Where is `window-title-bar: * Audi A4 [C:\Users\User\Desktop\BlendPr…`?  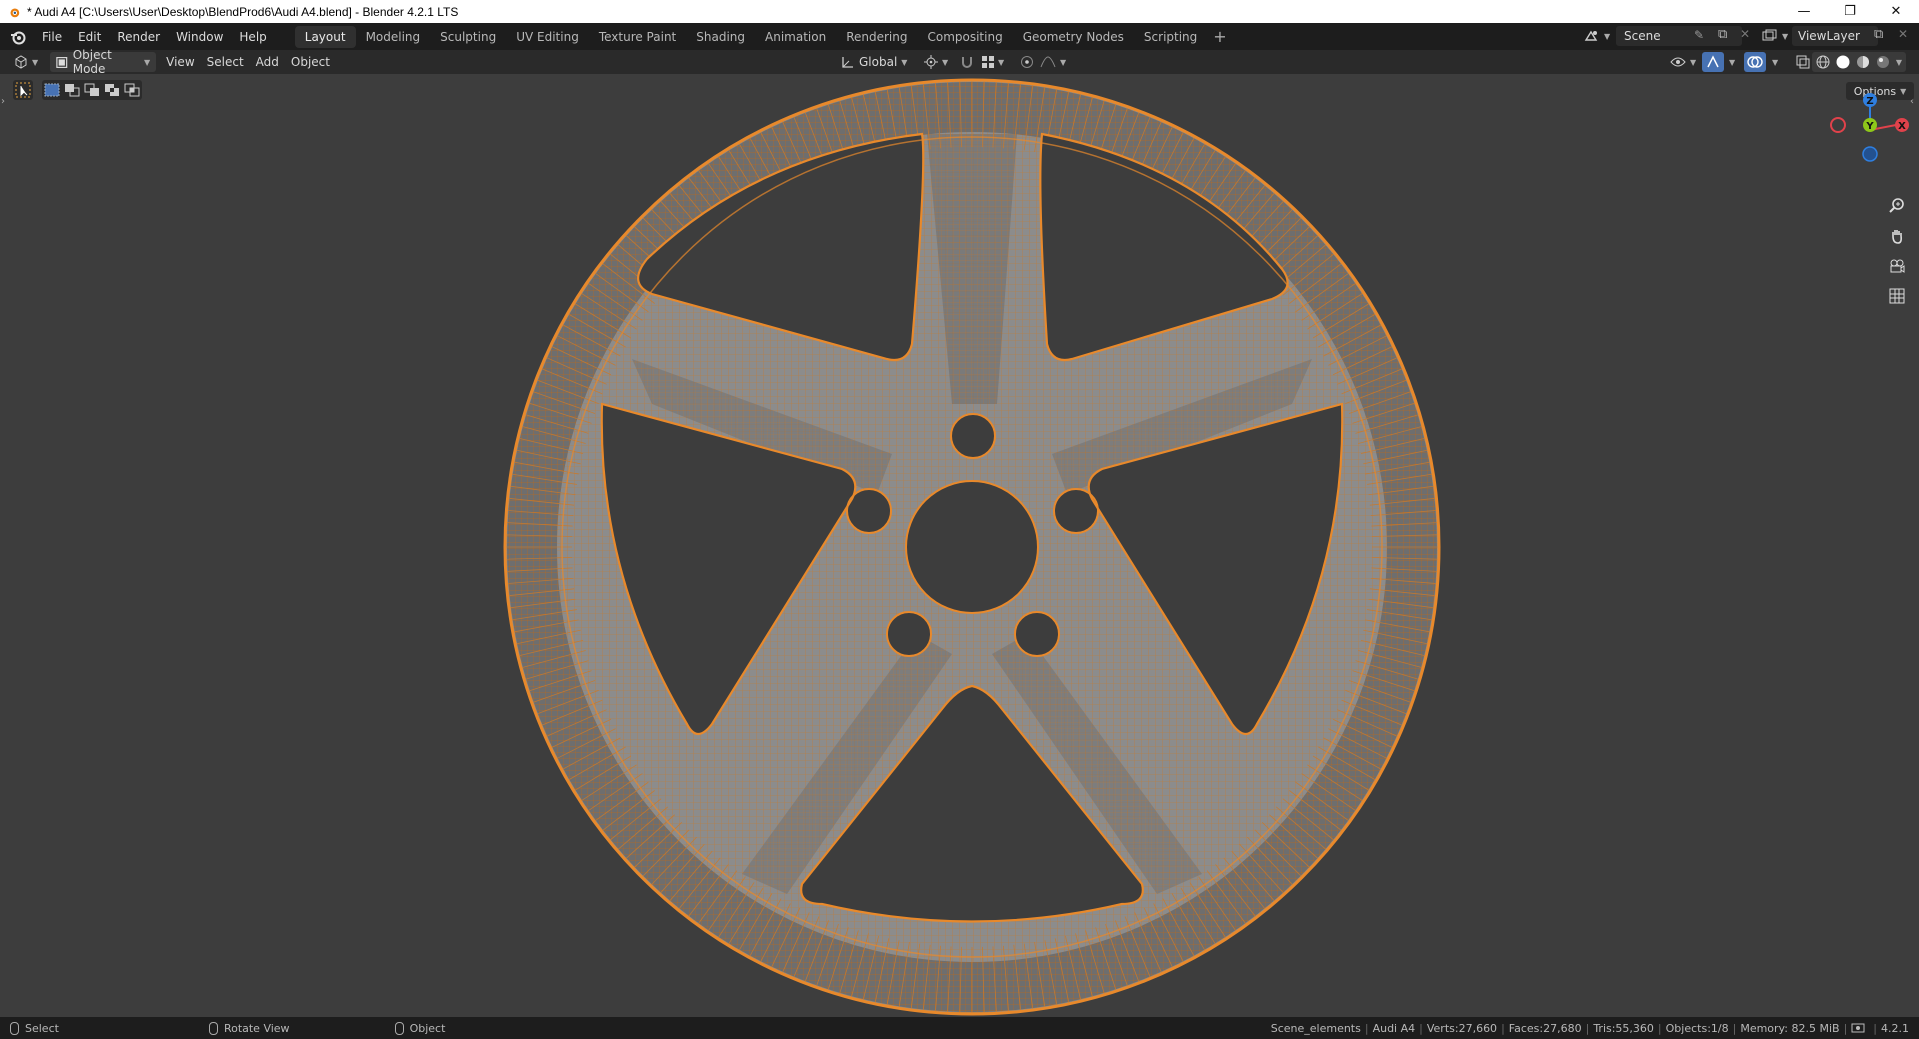
window-title-bar: * Audi A4 [C:\Users\User\Desktop\BlendPr… is located at coordinates (959, 11).